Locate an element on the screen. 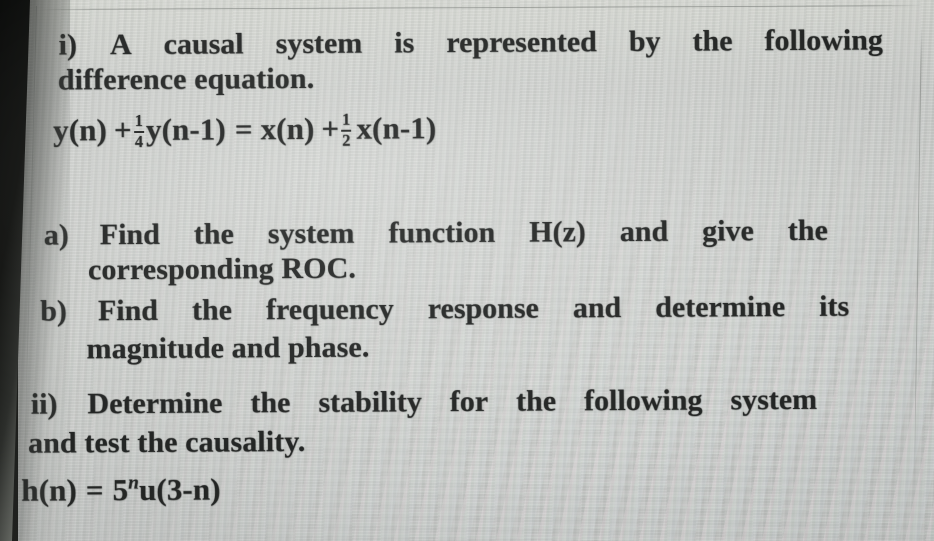 The height and width of the screenshot is (541, 934). eq-lhs-term-2: y(n-1) is located at coordinates (185, 129).